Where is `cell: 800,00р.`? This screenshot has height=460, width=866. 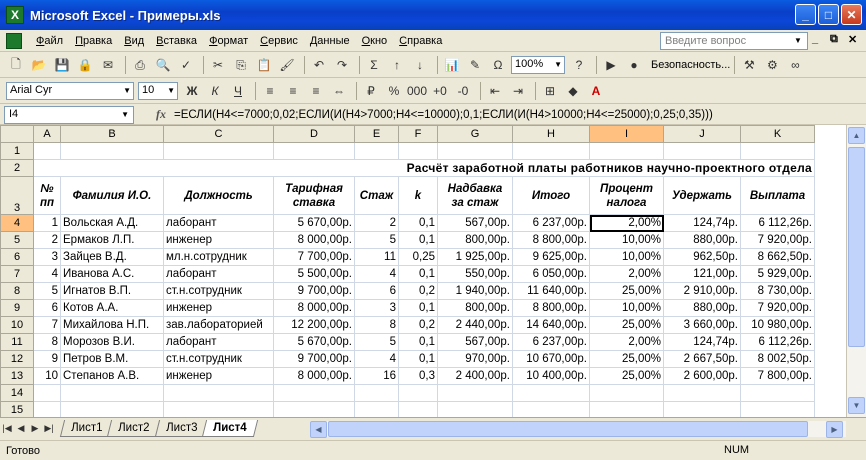
cell: 800,00р. is located at coordinates (475, 308).